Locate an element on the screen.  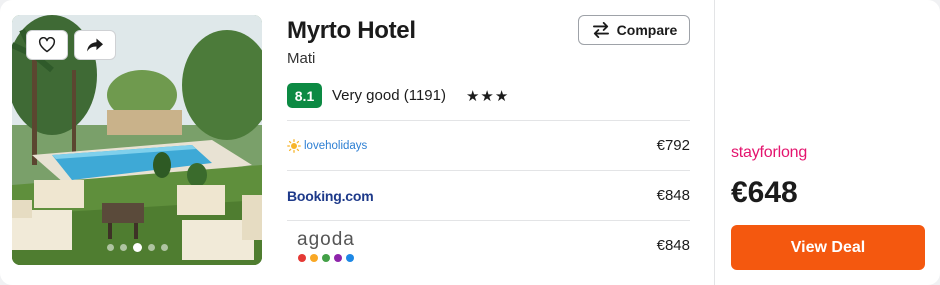
offer-row-booking: Booking.com €848 is located at coordinates (488, 195).